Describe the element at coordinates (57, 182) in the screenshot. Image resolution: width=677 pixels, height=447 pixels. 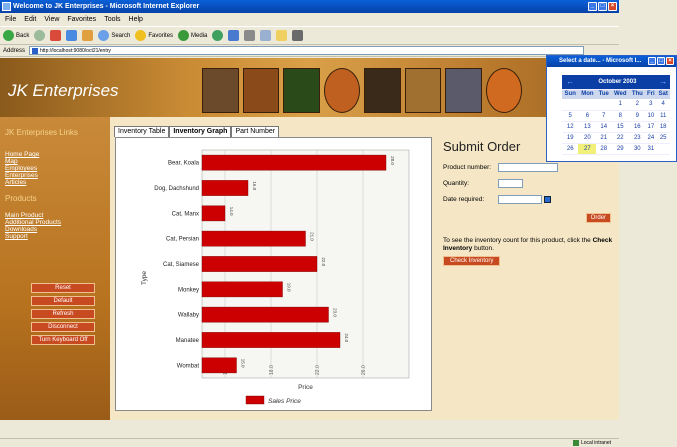
I see `sidebar-link-articles: Articles` at that location.